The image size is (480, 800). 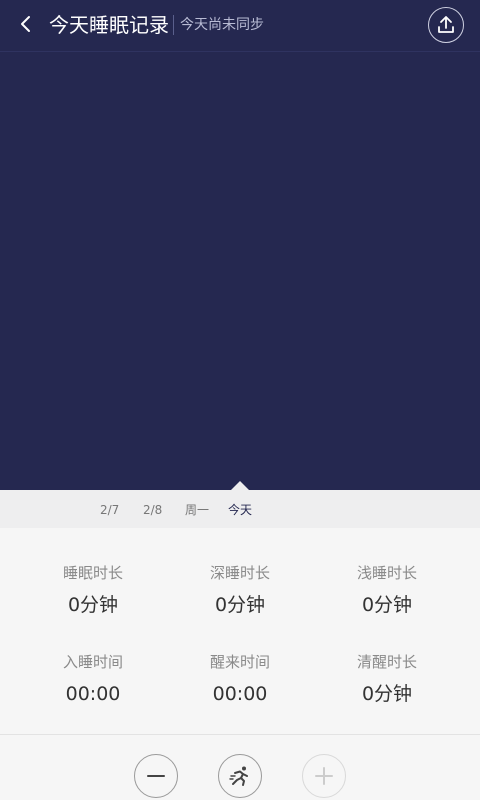 I want to click on stat-label: 睡眠时长, so click(x=92, y=573).